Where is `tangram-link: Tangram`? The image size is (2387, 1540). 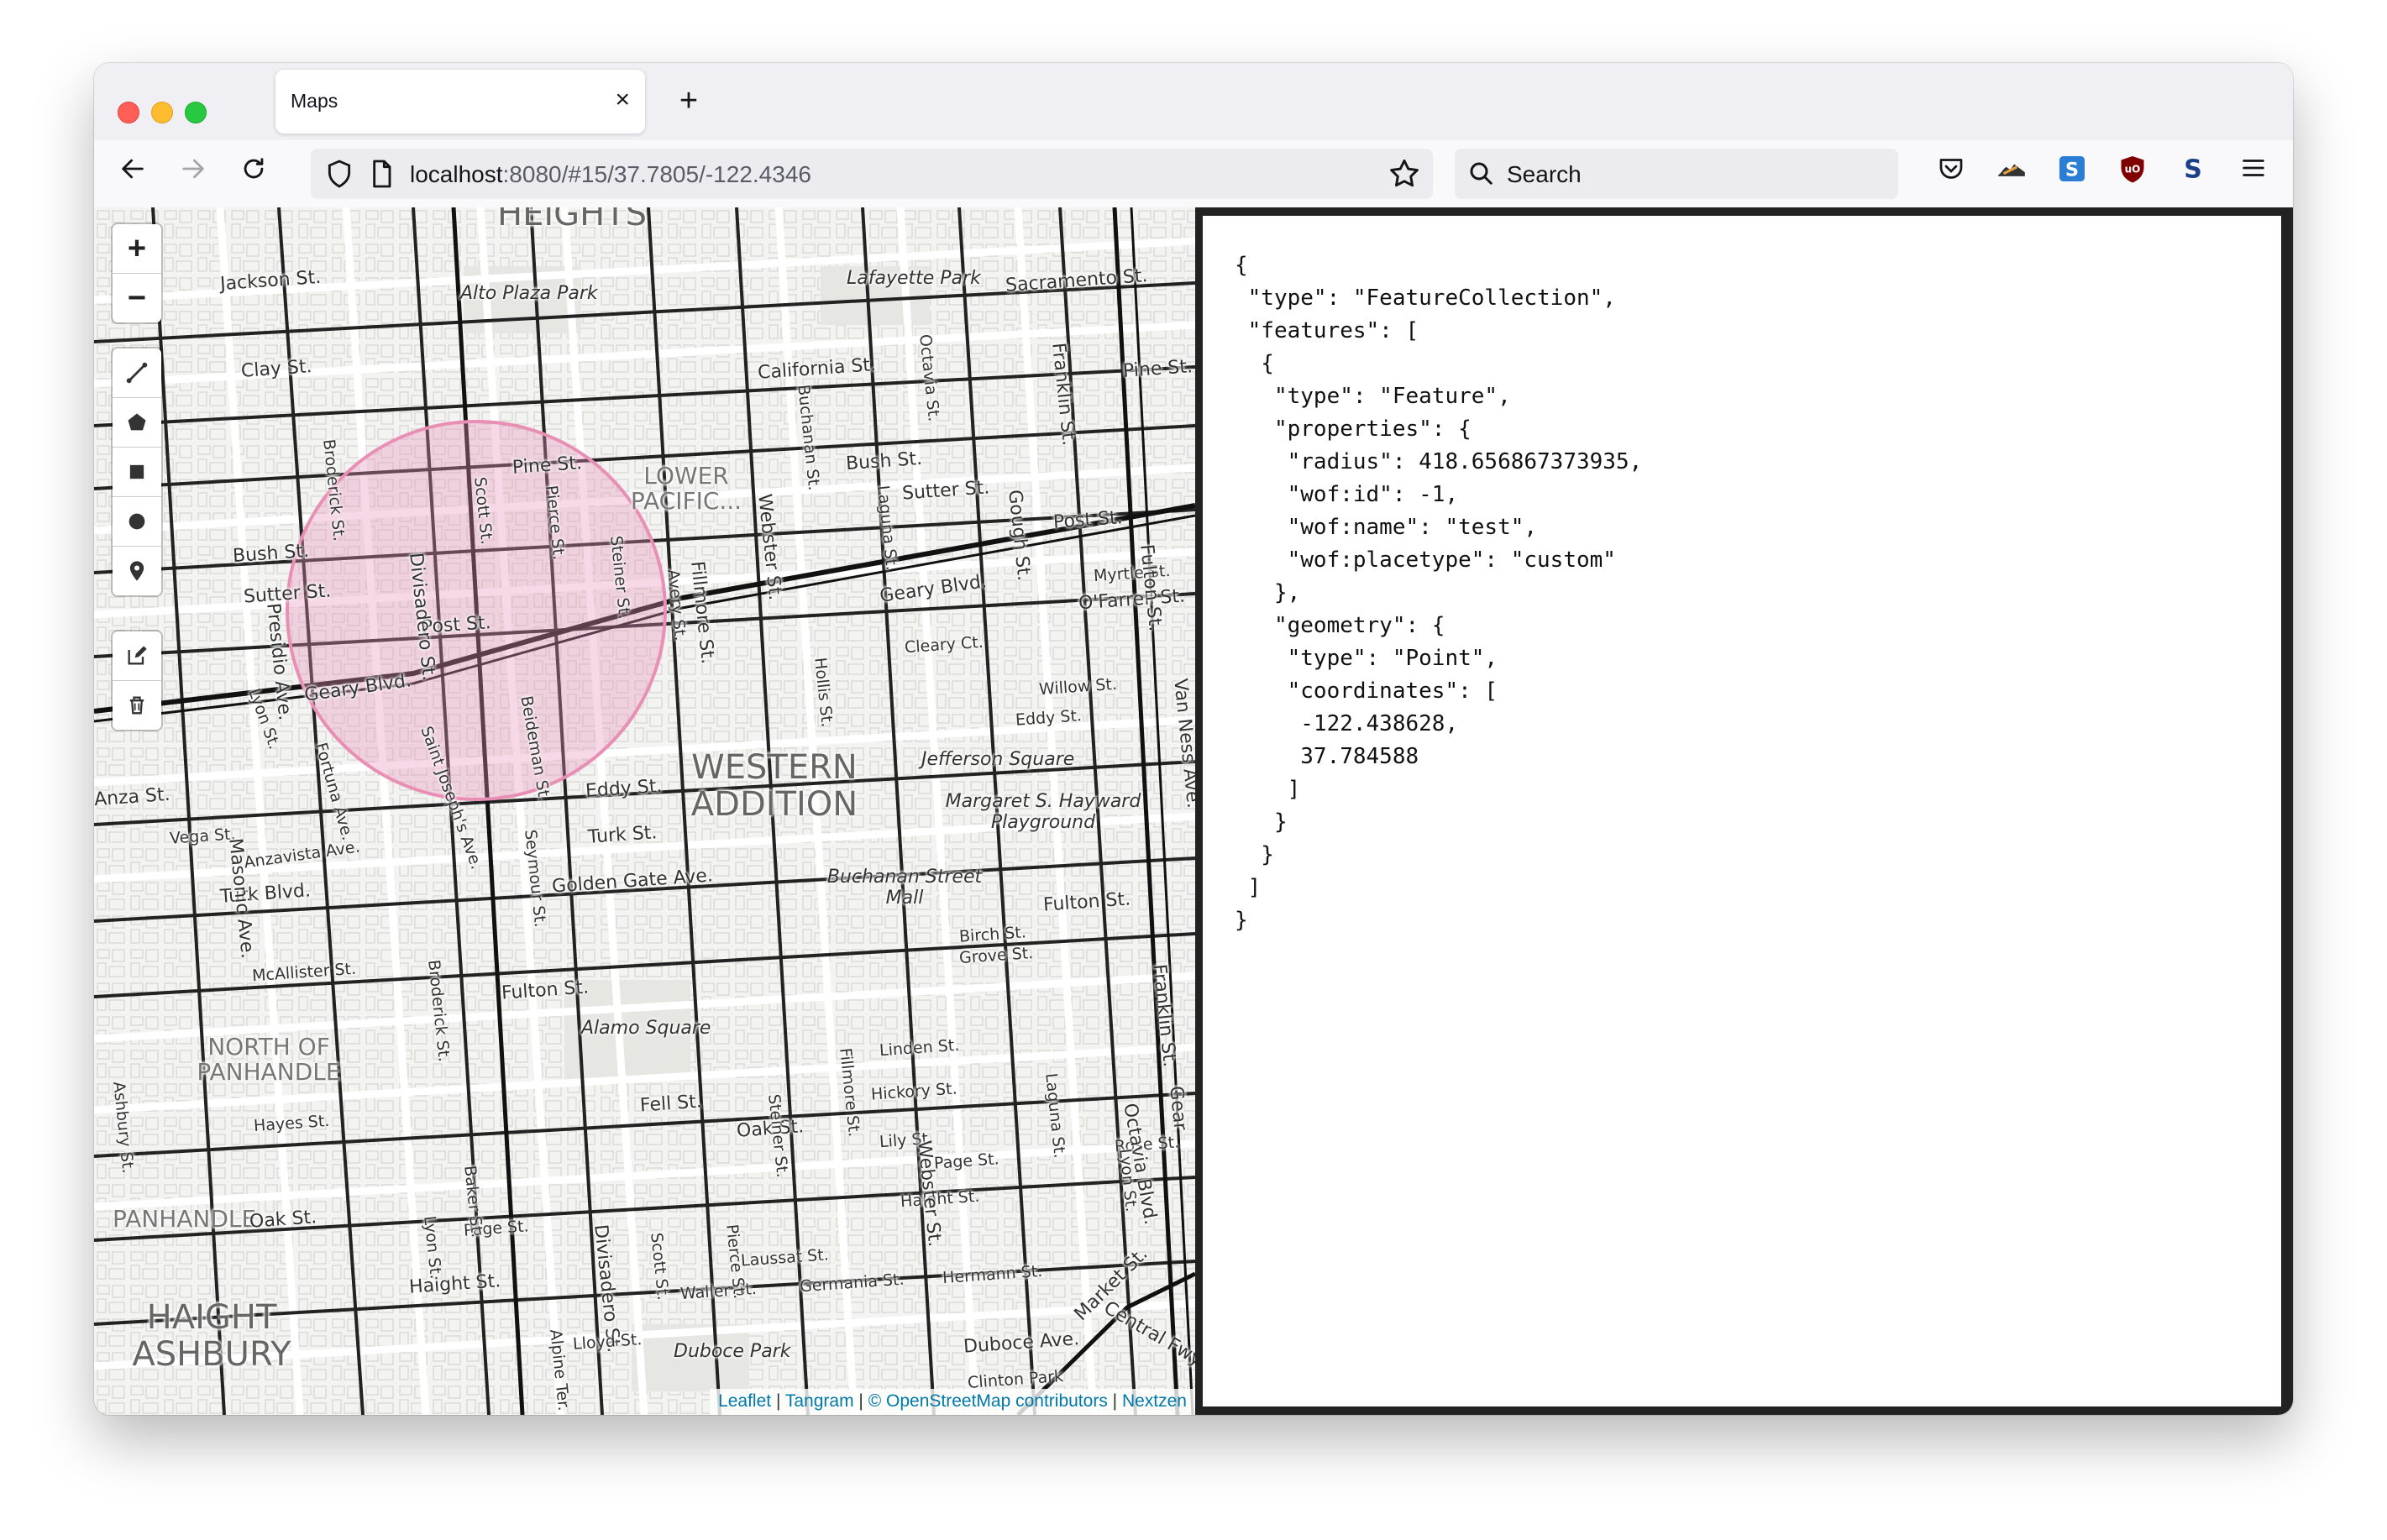 tangram-link: Tangram is located at coordinates (820, 1401).